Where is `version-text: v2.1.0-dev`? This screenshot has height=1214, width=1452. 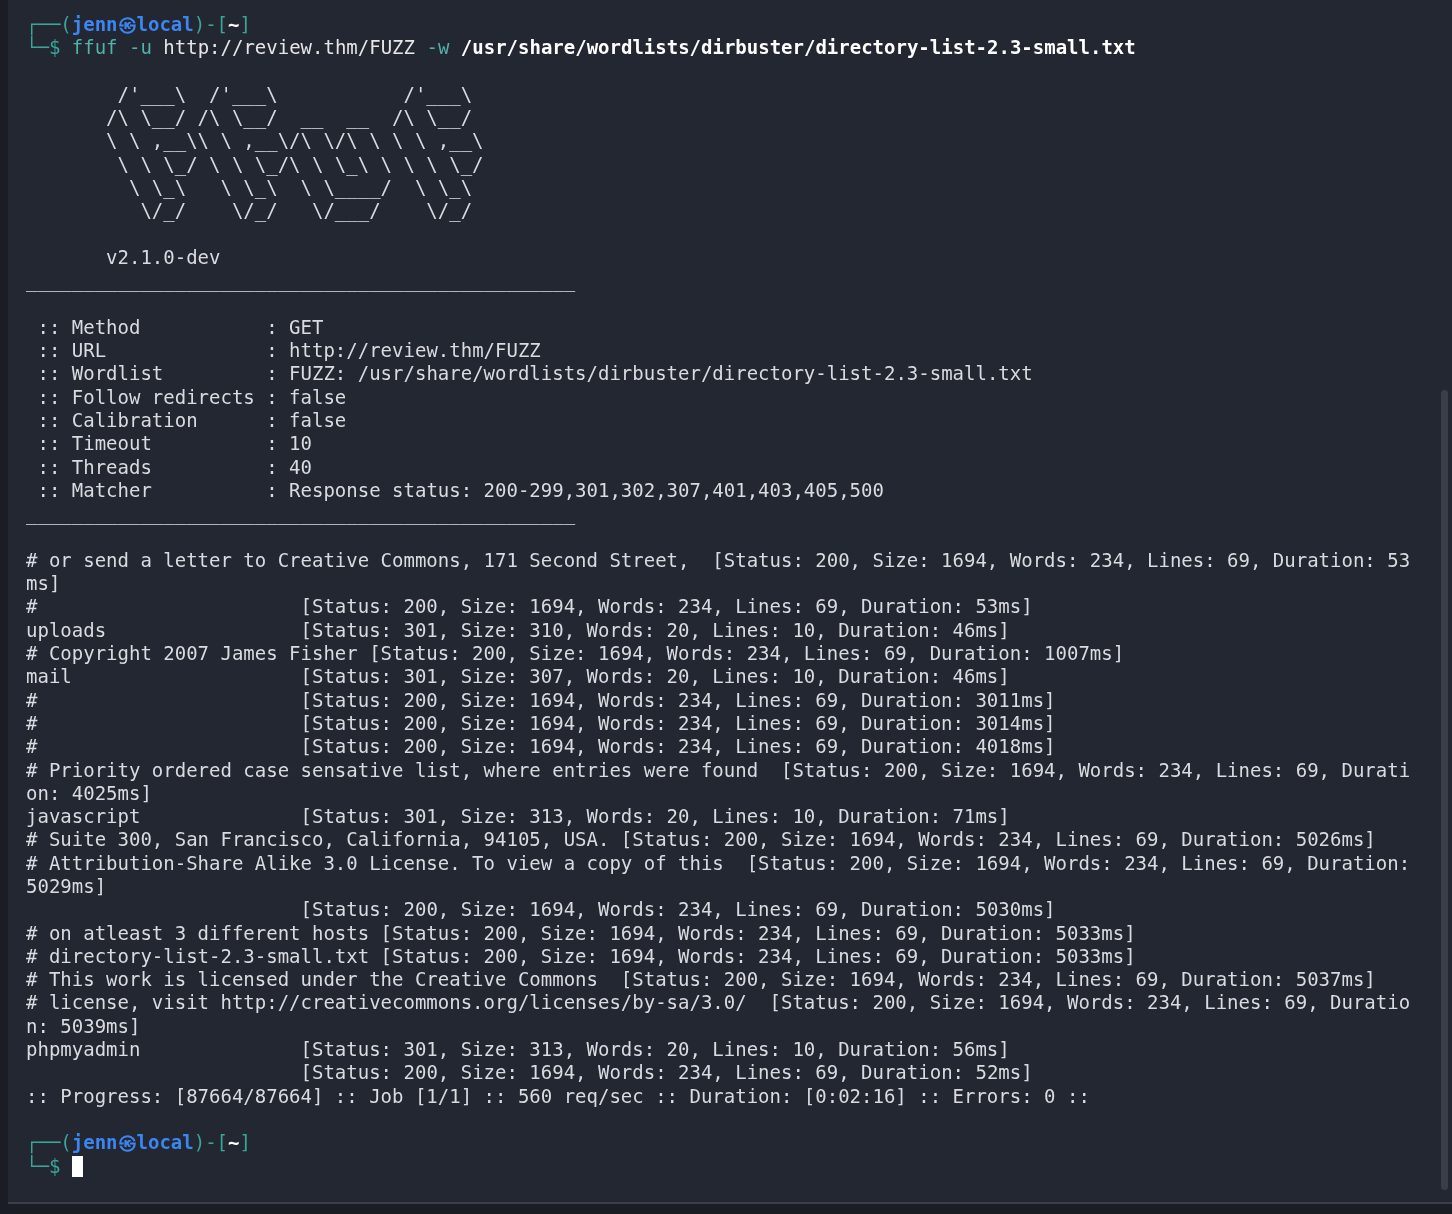 version-text: v2.1.0-dev is located at coordinates (163, 257).